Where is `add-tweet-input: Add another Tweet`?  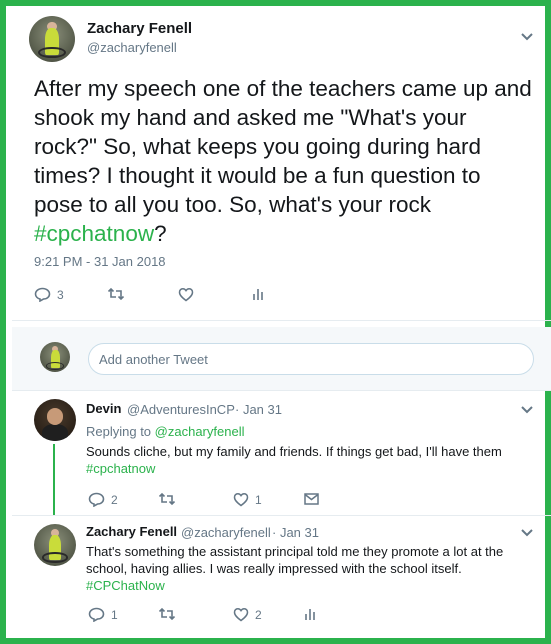
add-tweet-input: Add another Tweet is located at coordinates (311, 359).